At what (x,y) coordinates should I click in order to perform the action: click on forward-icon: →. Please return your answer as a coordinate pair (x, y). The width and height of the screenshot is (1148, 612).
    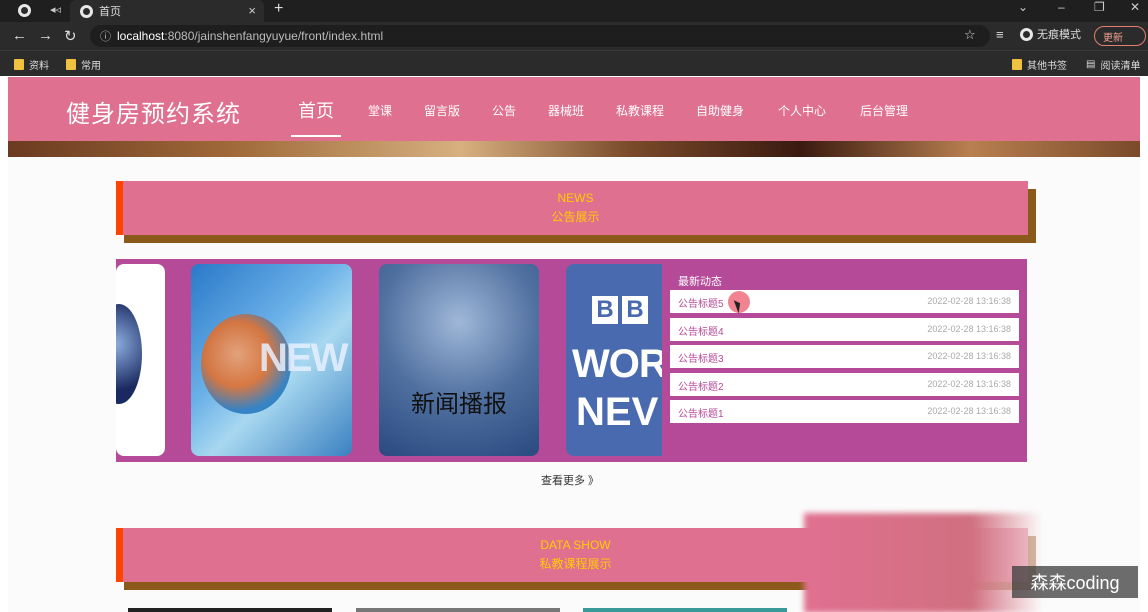
    Looking at the image, I should click on (45, 35).